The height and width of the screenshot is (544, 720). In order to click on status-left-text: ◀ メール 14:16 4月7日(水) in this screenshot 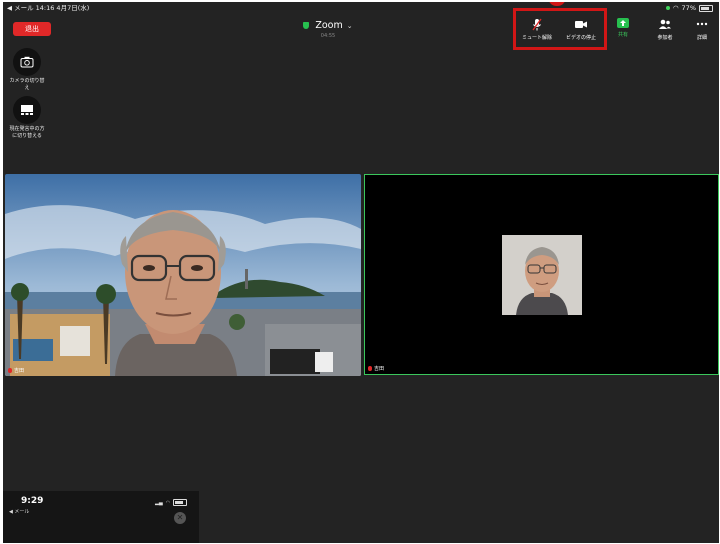, I will do `click(48, 8)`.